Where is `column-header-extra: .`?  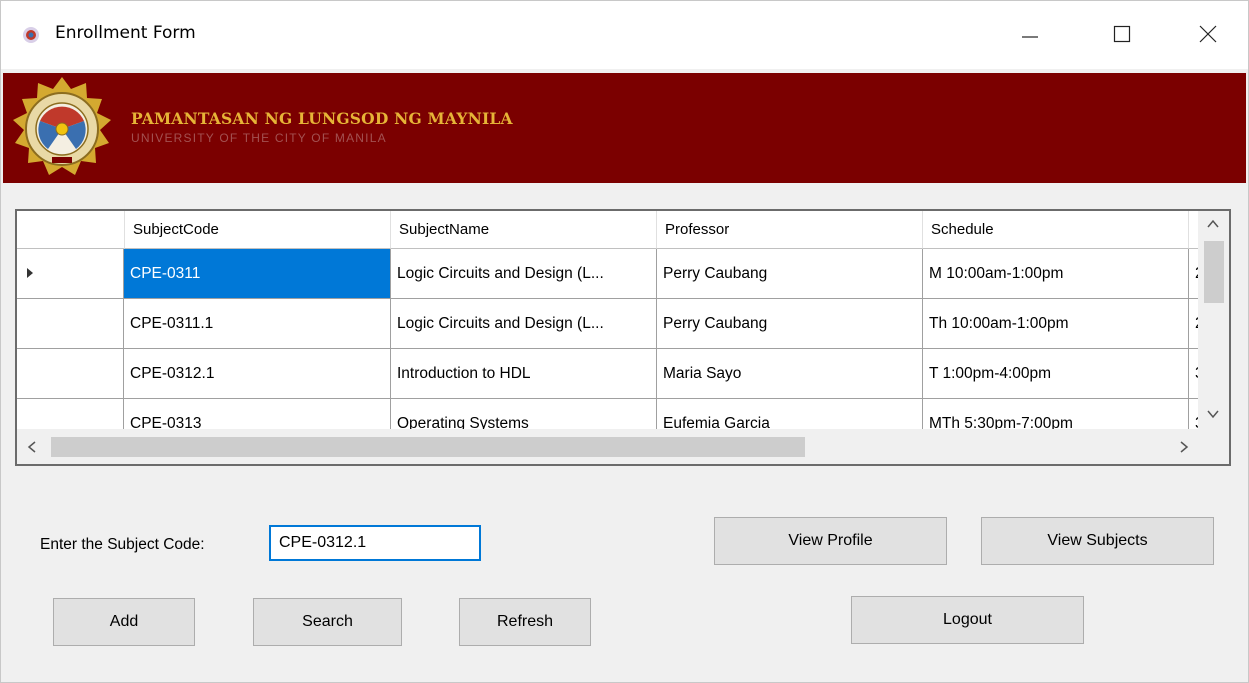
column-header-extra: . is located at coordinates (1193, 230).